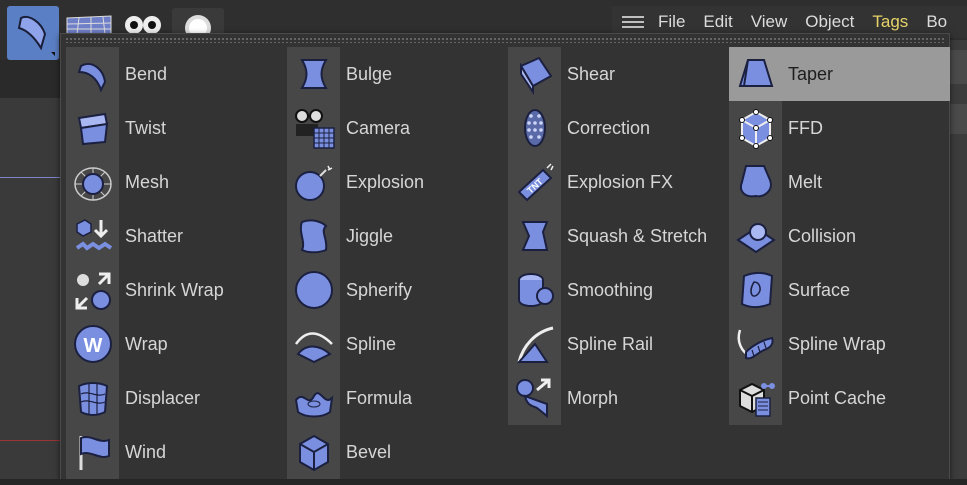 This screenshot has height=485, width=967. Describe the element at coordinates (755, 182) in the screenshot. I see `melt-icon` at that location.